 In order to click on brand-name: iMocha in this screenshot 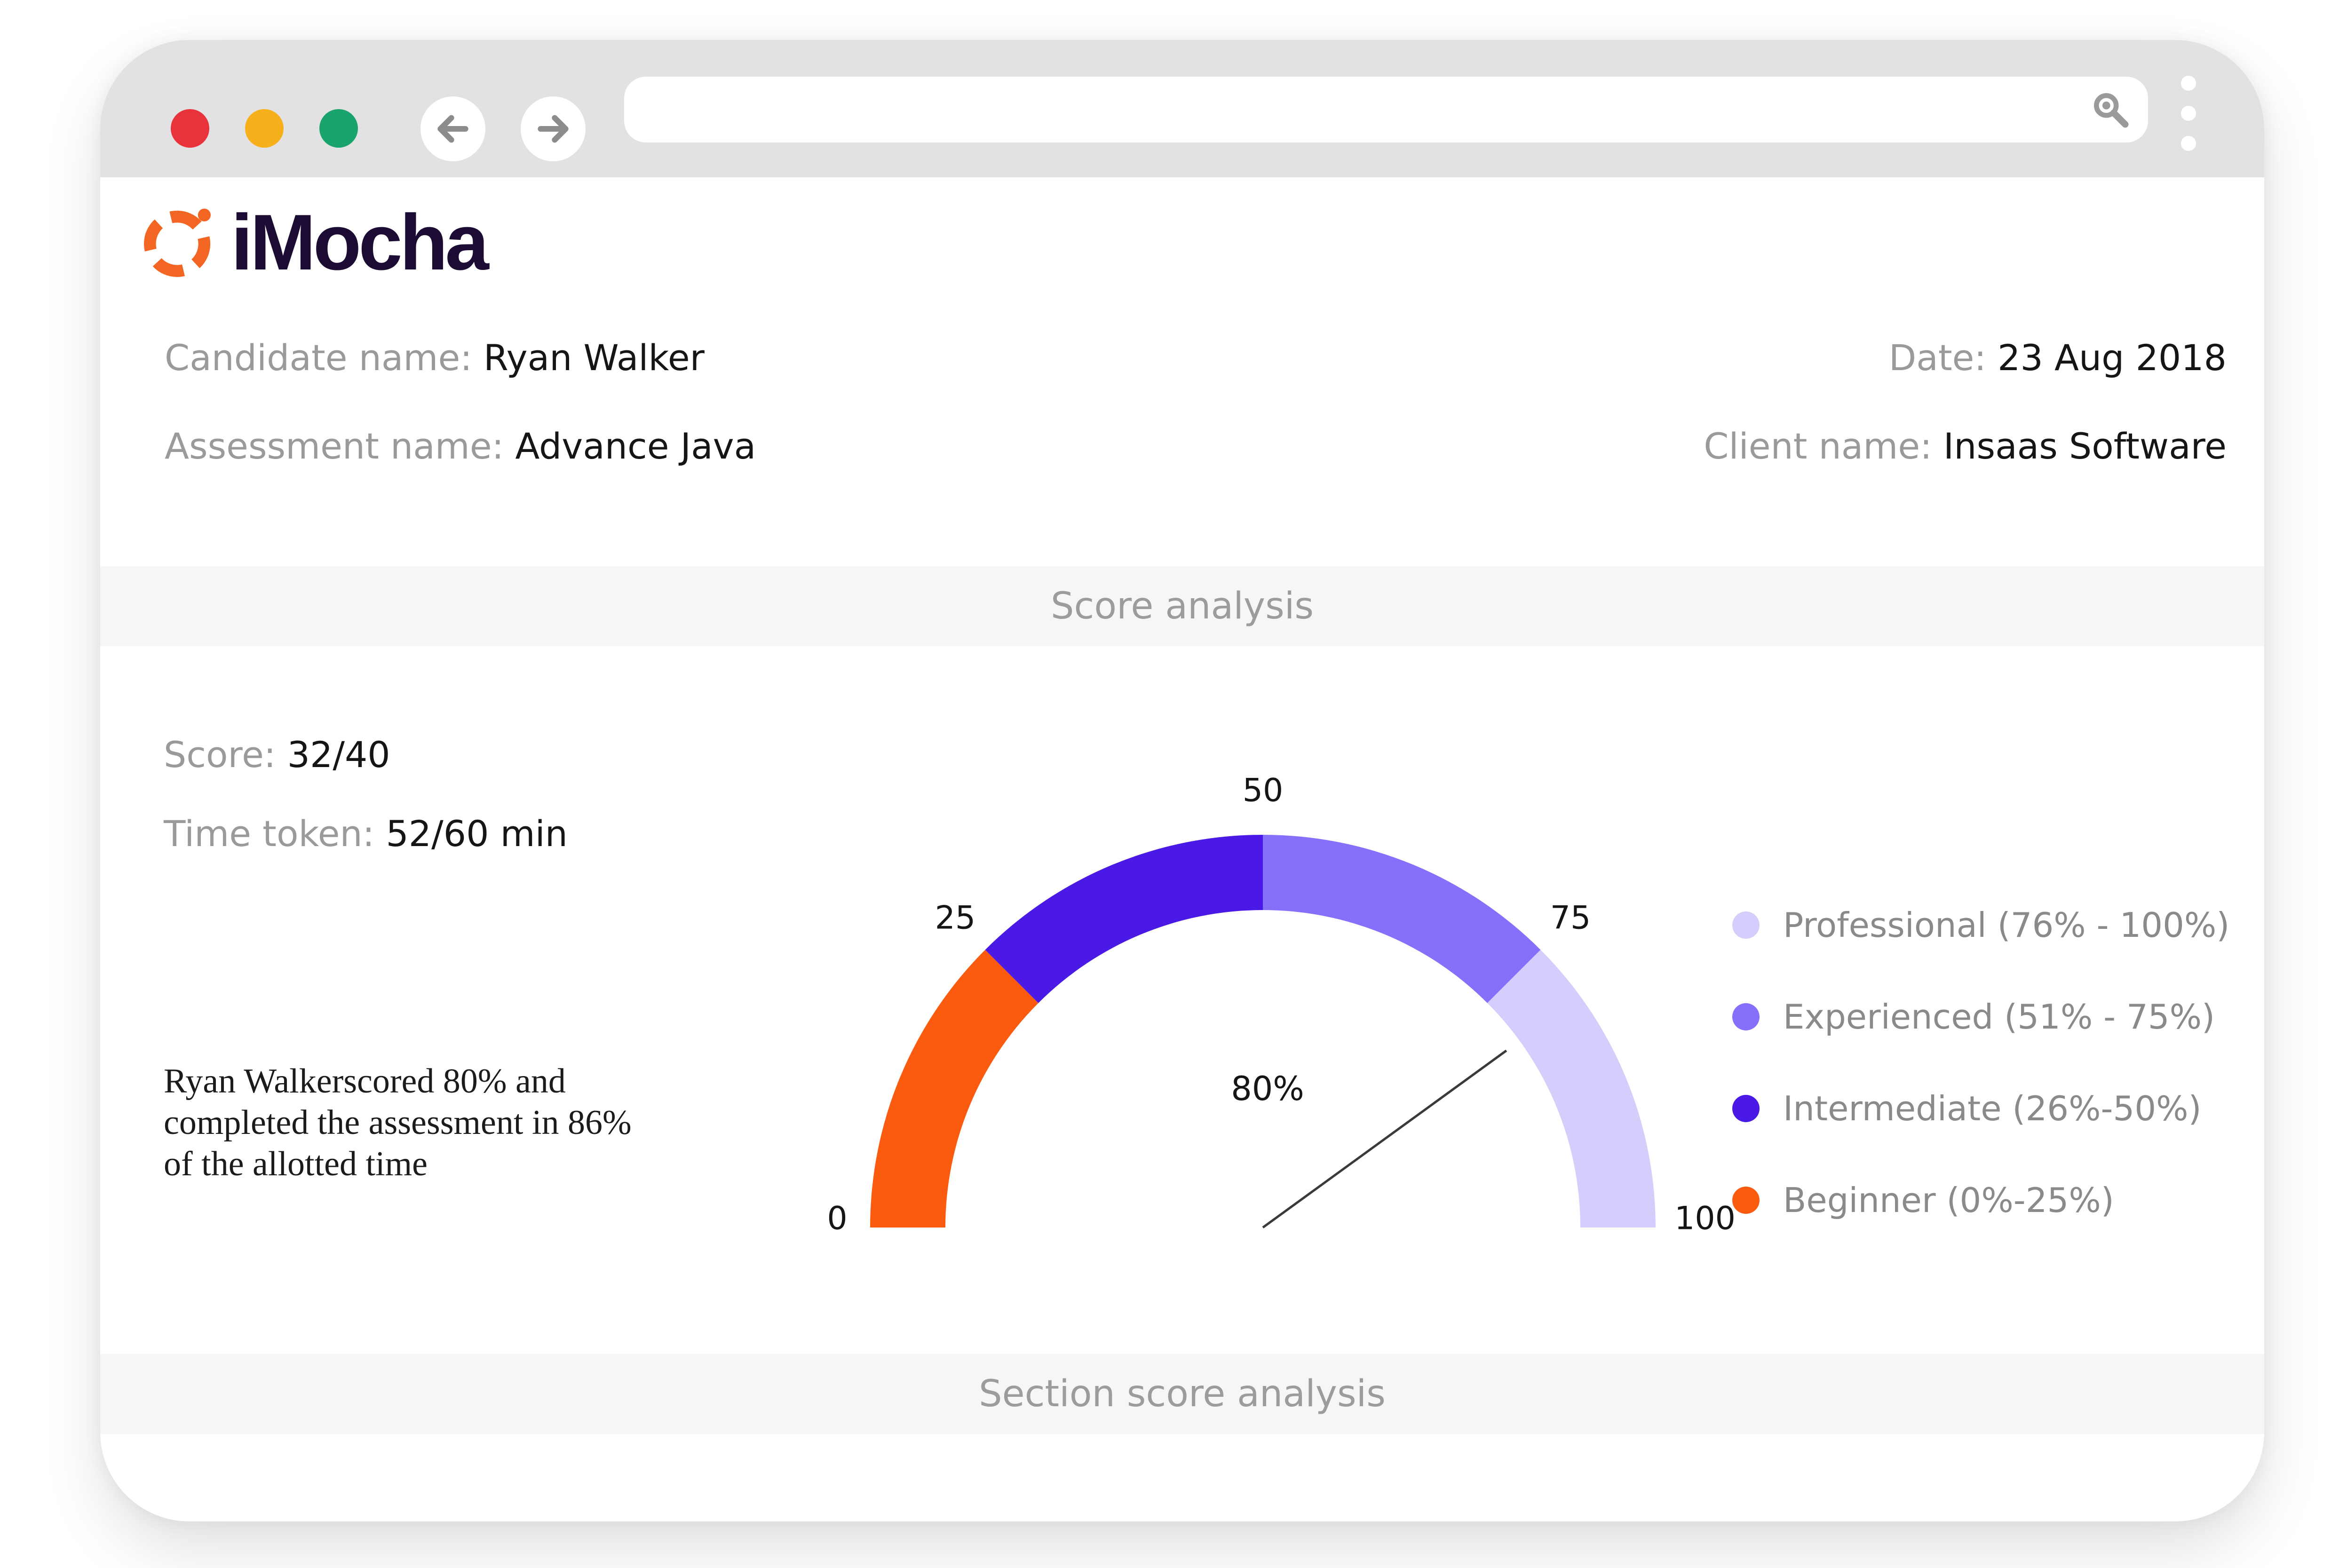, I will do `click(360, 242)`.